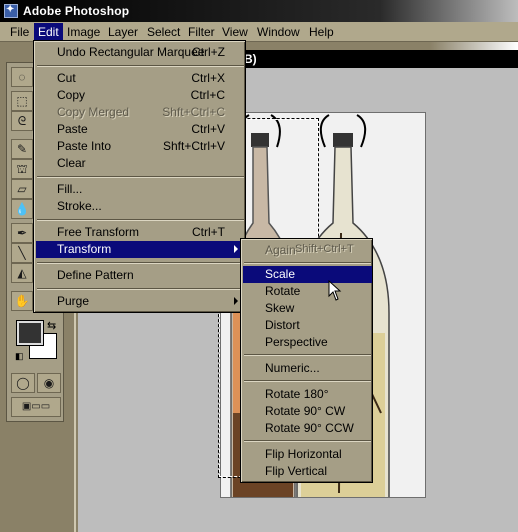 The width and height of the screenshot is (518, 532). What do you see at coordinates (140, 275) in the screenshot?
I see `menu-item-define-pattern: Define Pattern` at bounding box center [140, 275].